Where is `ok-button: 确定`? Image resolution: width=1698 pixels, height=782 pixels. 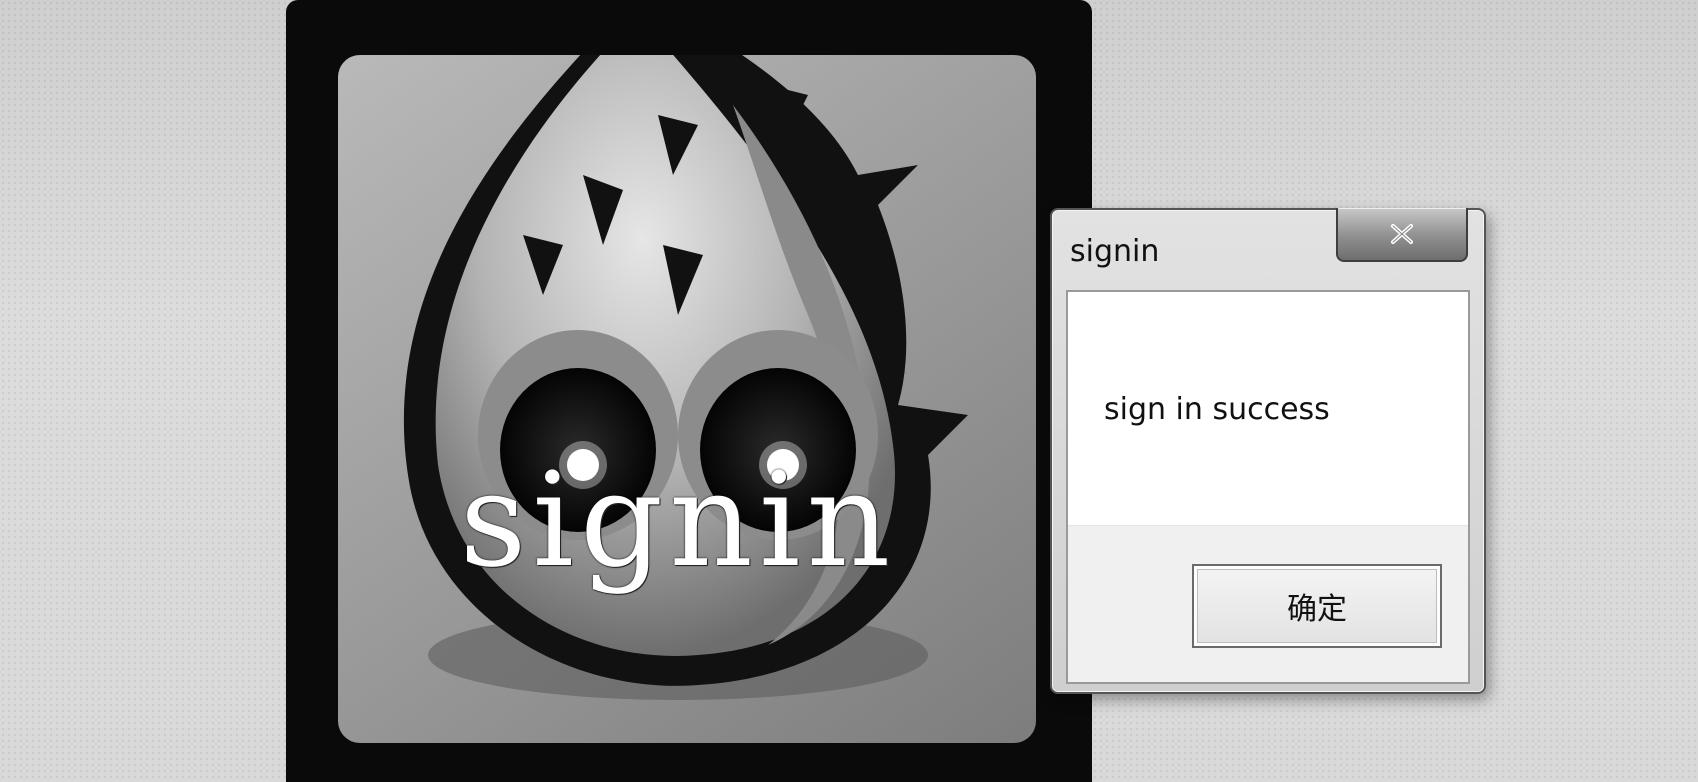 ok-button: 确定 is located at coordinates (1317, 606).